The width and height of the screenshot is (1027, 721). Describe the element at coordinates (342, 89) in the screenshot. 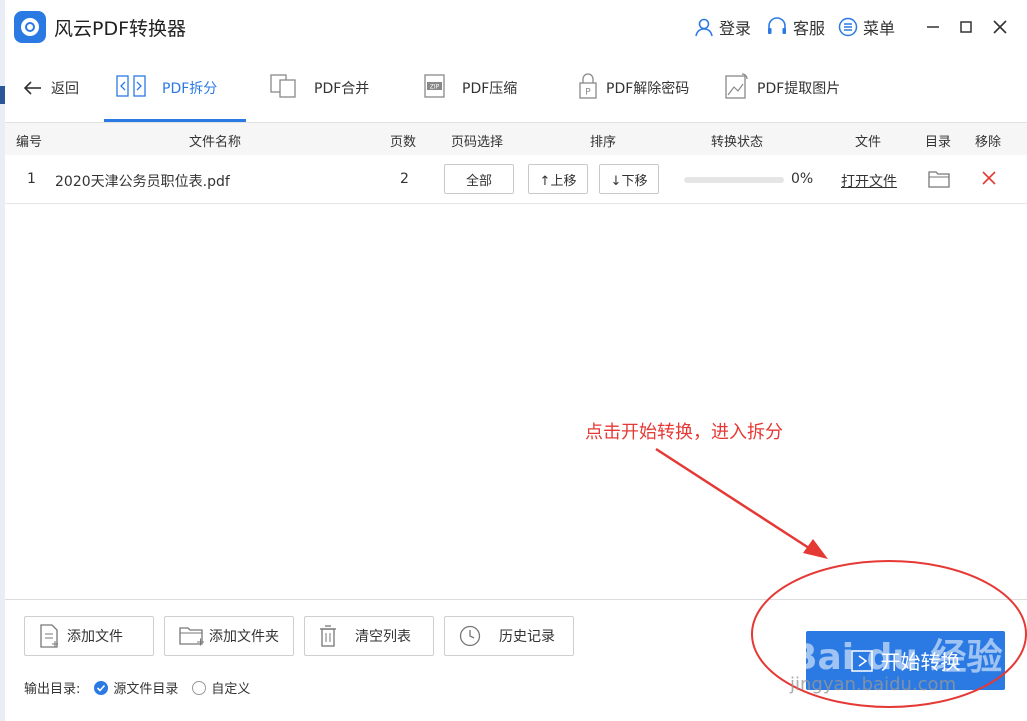

I see `tab-label: PDF合并` at that location.